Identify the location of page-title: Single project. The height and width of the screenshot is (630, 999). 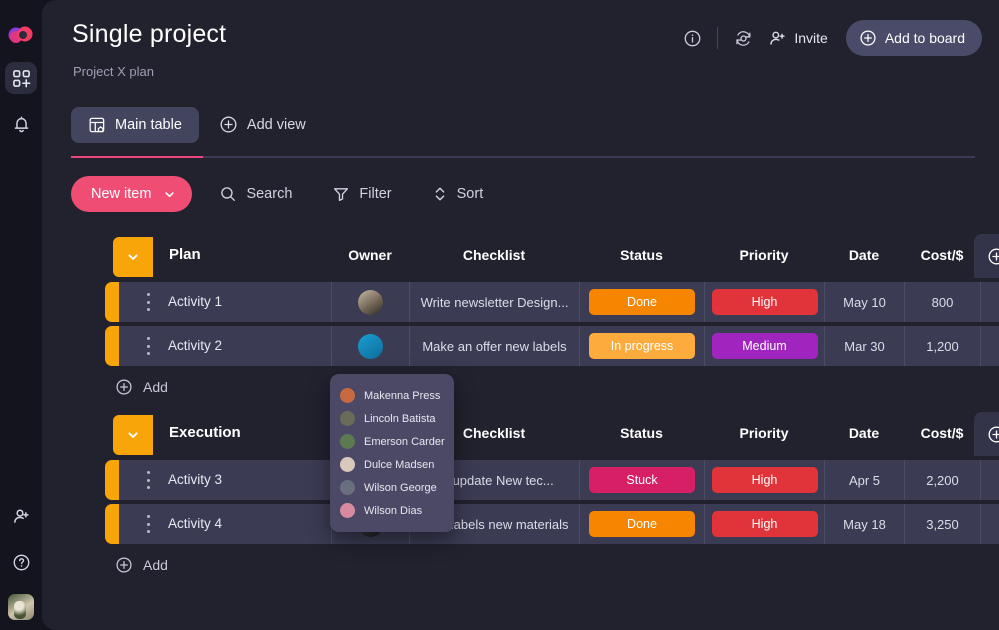
(149, 34).